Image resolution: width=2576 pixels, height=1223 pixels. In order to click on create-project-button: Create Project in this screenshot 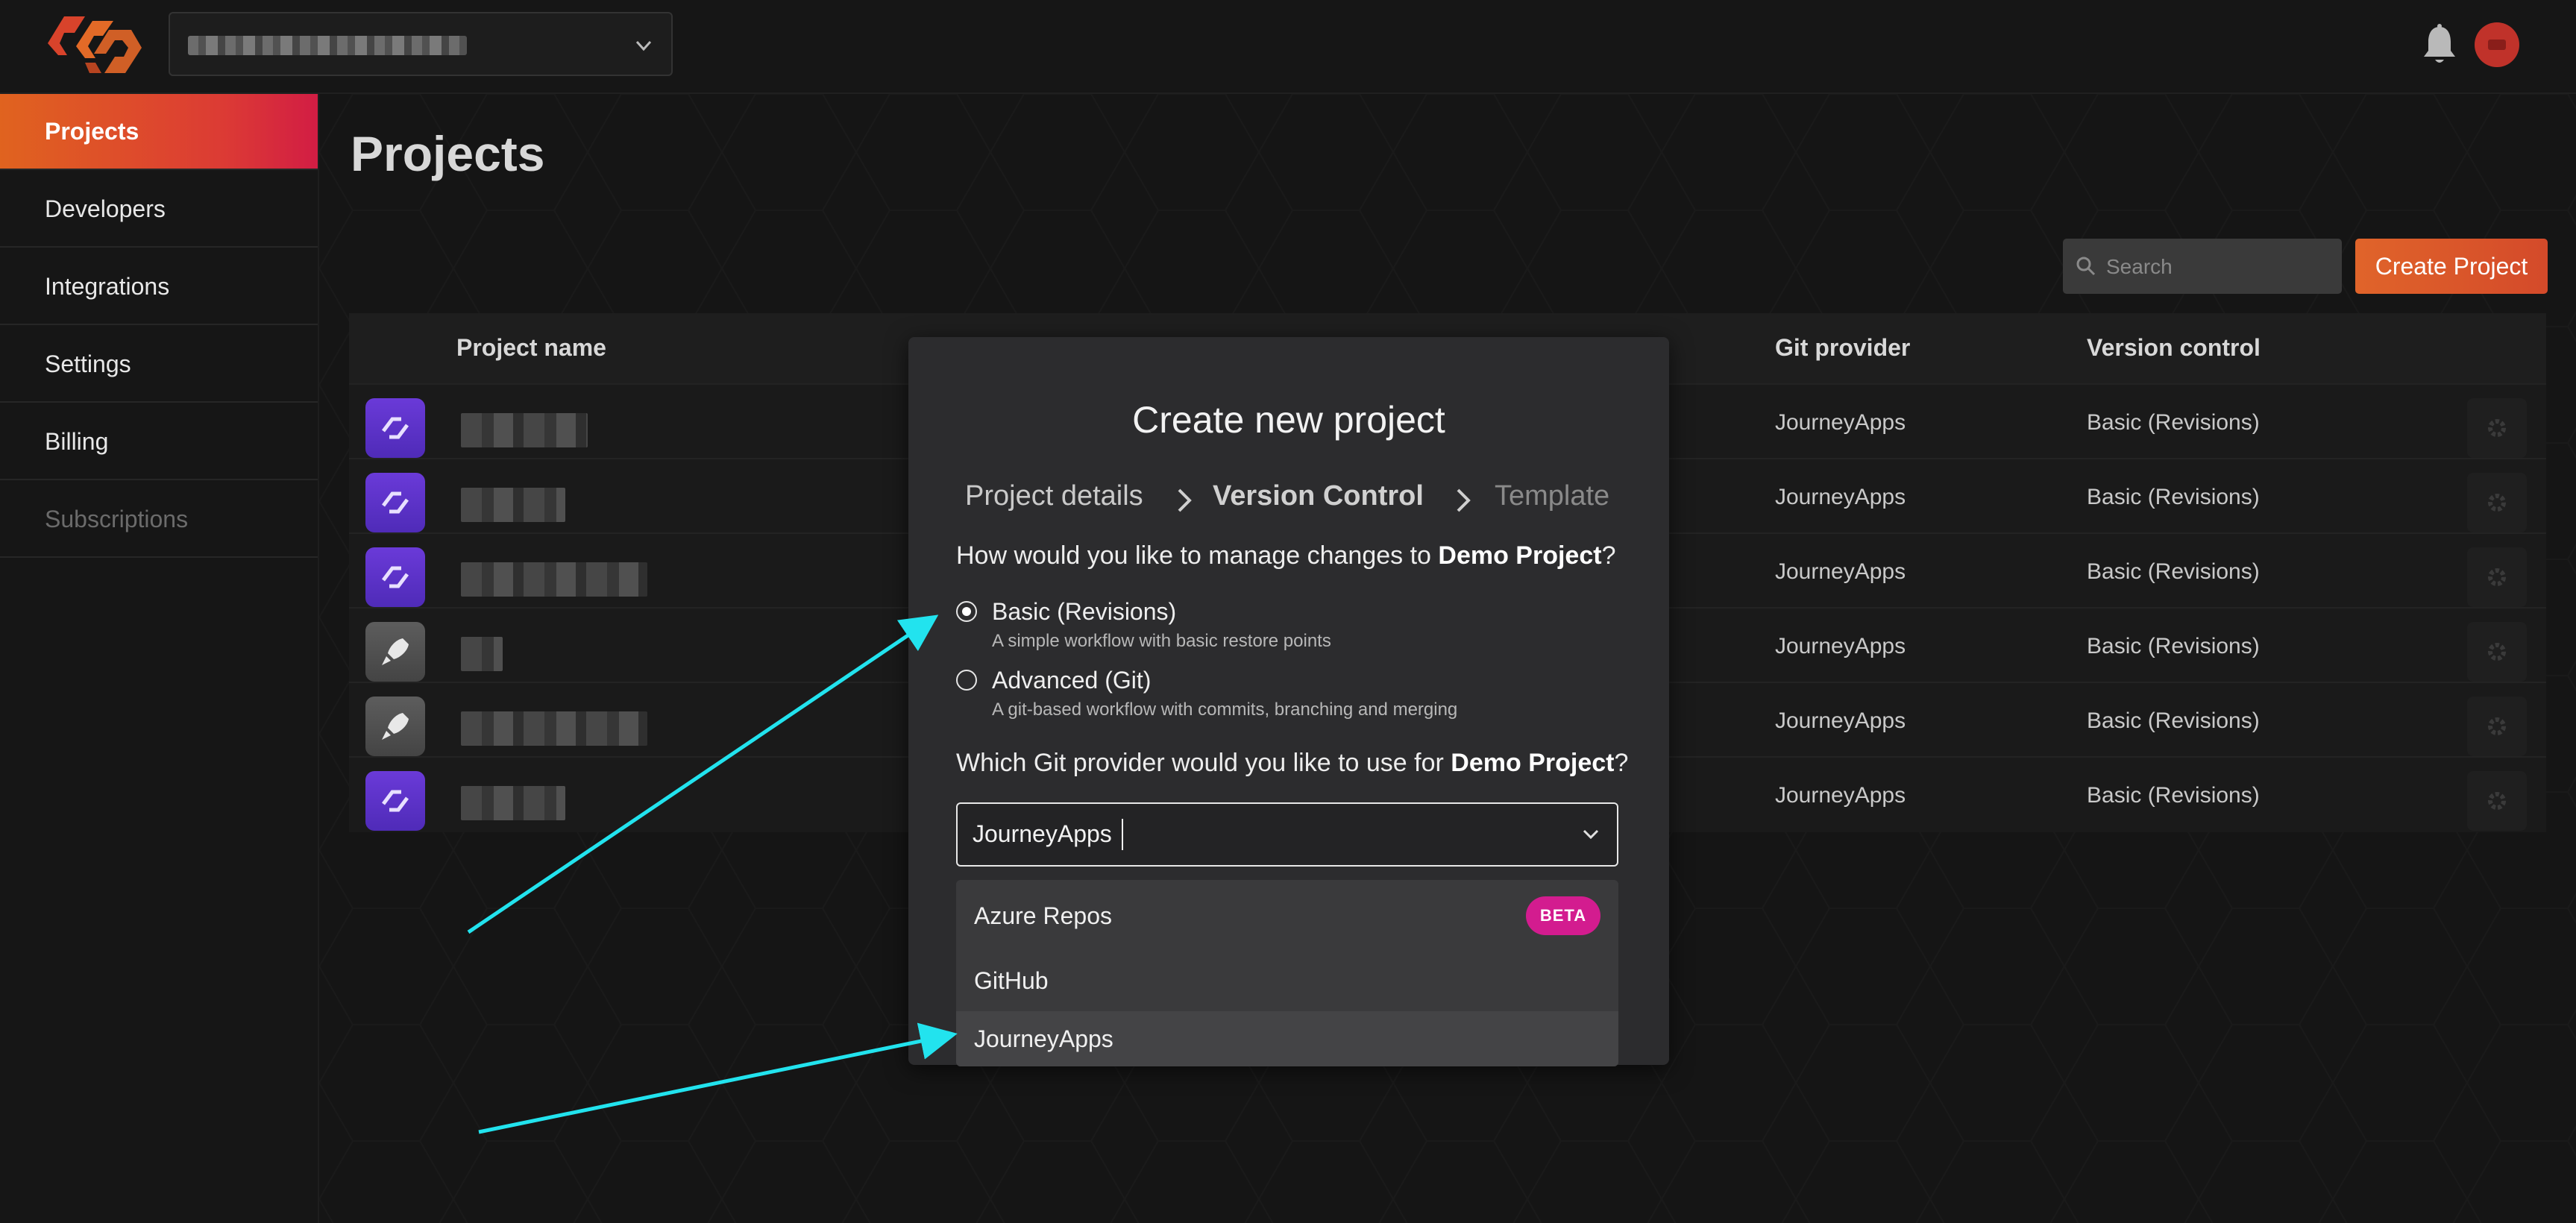, I will do `click(2451, 266)`.